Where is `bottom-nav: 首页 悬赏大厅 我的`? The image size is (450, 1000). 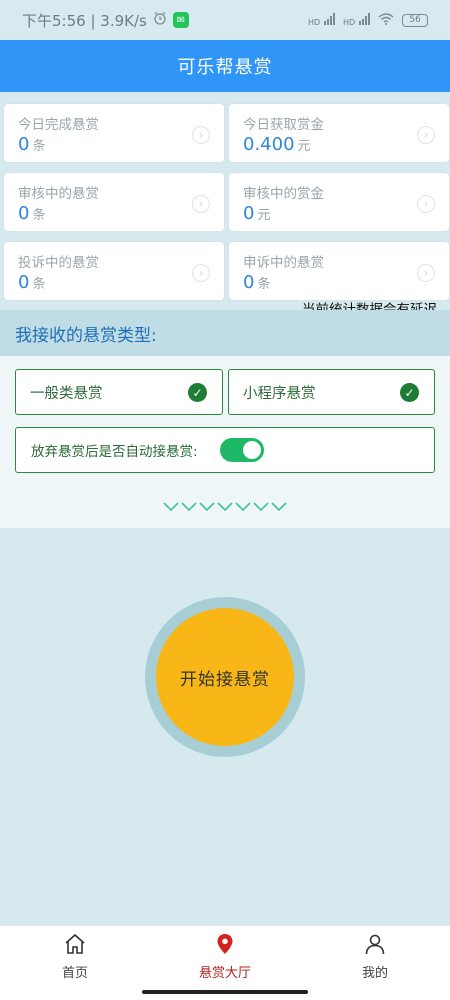
bottom-nav: 首页 悬赏大厅 我的 is located at coordinates (225, 955).